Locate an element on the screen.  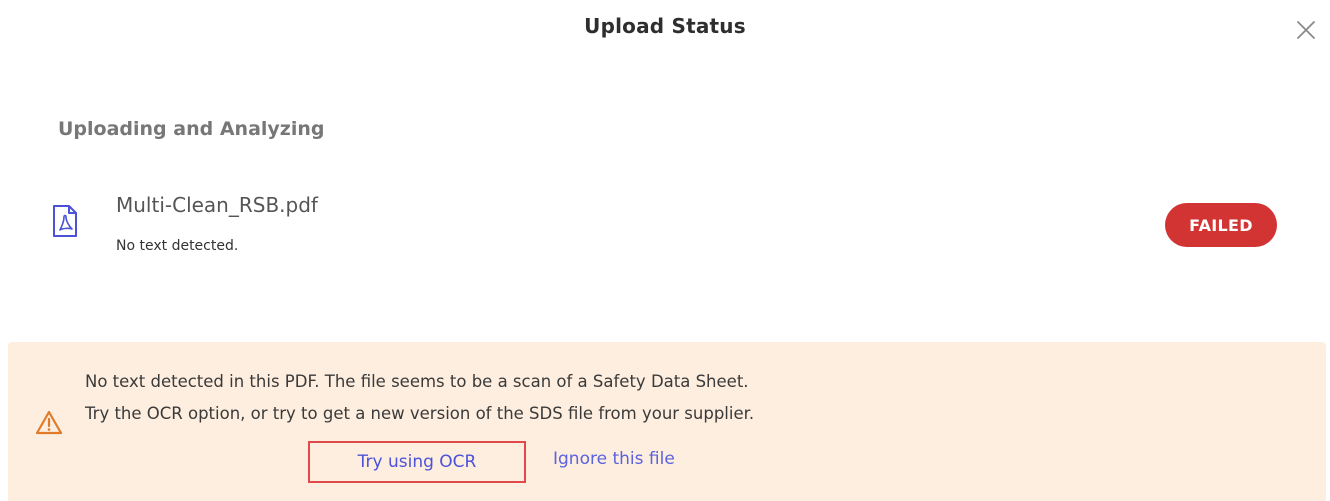
close-icon is located at coordinates (1306, 30).